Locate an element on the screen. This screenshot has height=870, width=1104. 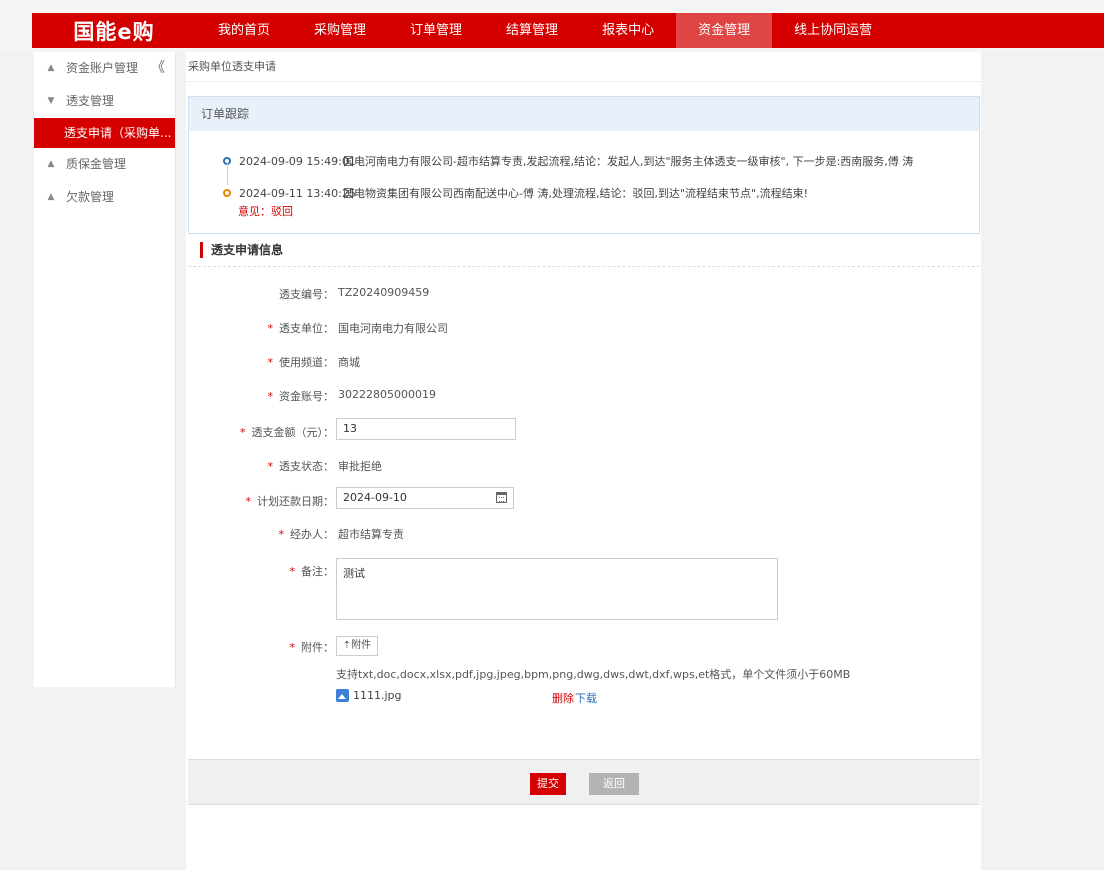
image-file-icon is located at coordinates (342, 695).